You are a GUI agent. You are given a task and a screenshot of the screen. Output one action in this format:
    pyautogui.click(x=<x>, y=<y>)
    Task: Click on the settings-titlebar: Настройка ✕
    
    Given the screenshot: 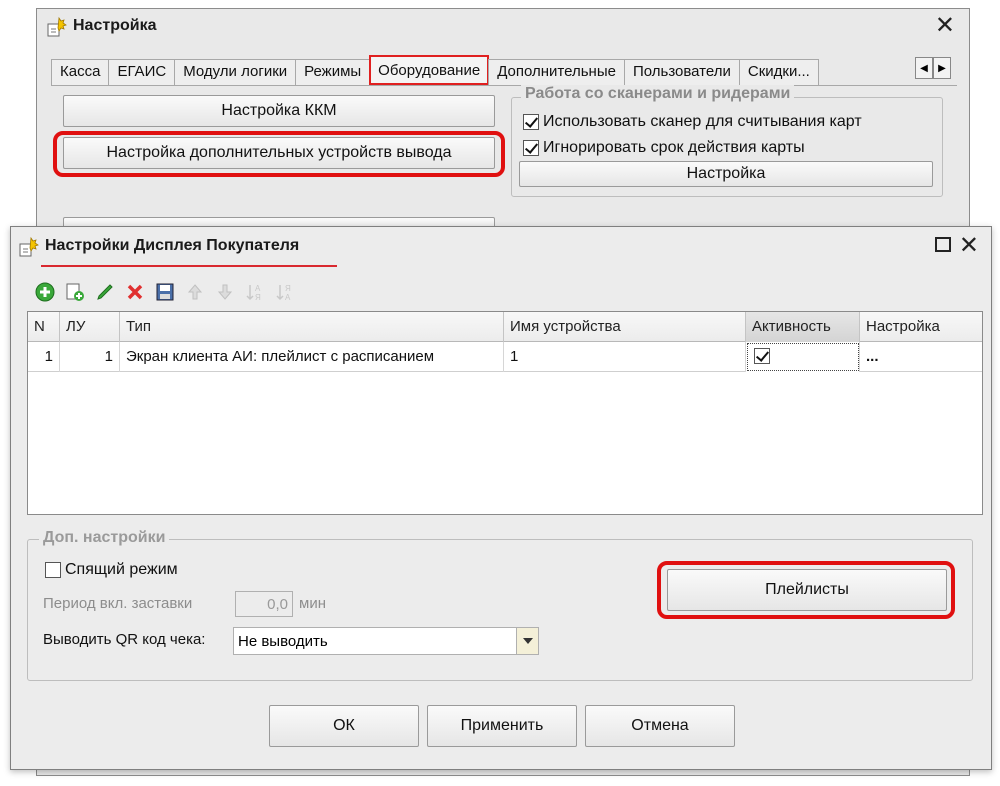 What is the action you would take?
    pyautogui.click(x=503, y=27)
    